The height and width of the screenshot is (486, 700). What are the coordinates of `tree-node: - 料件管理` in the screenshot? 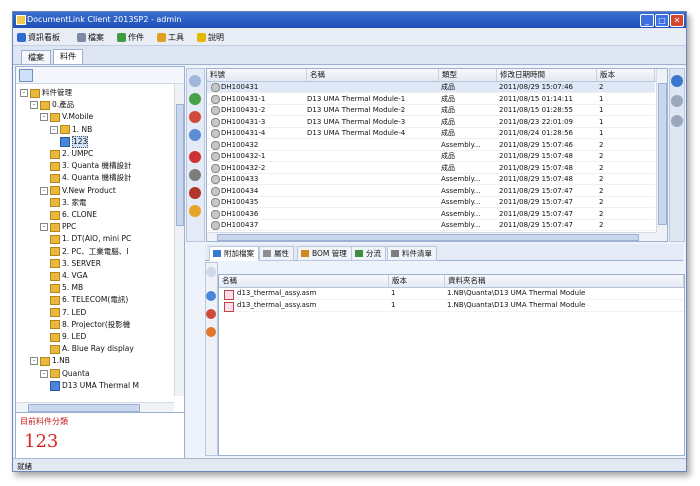 It's located at (46, 93).